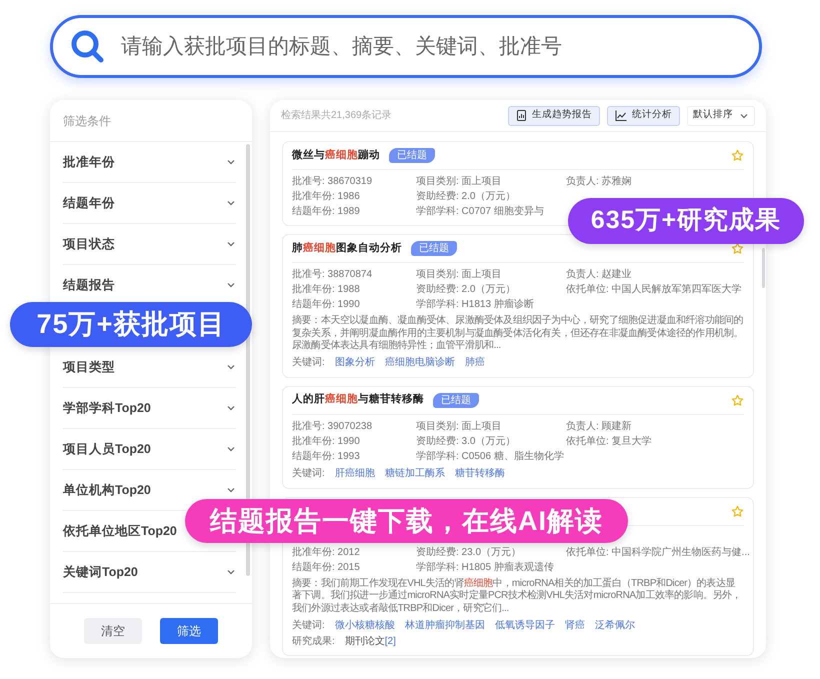 The height and width of the screenshot is (679, 820). Describe the element at coordinates (89, 285) in the screenshot. I see `filter-item: 结题报告` at that location.